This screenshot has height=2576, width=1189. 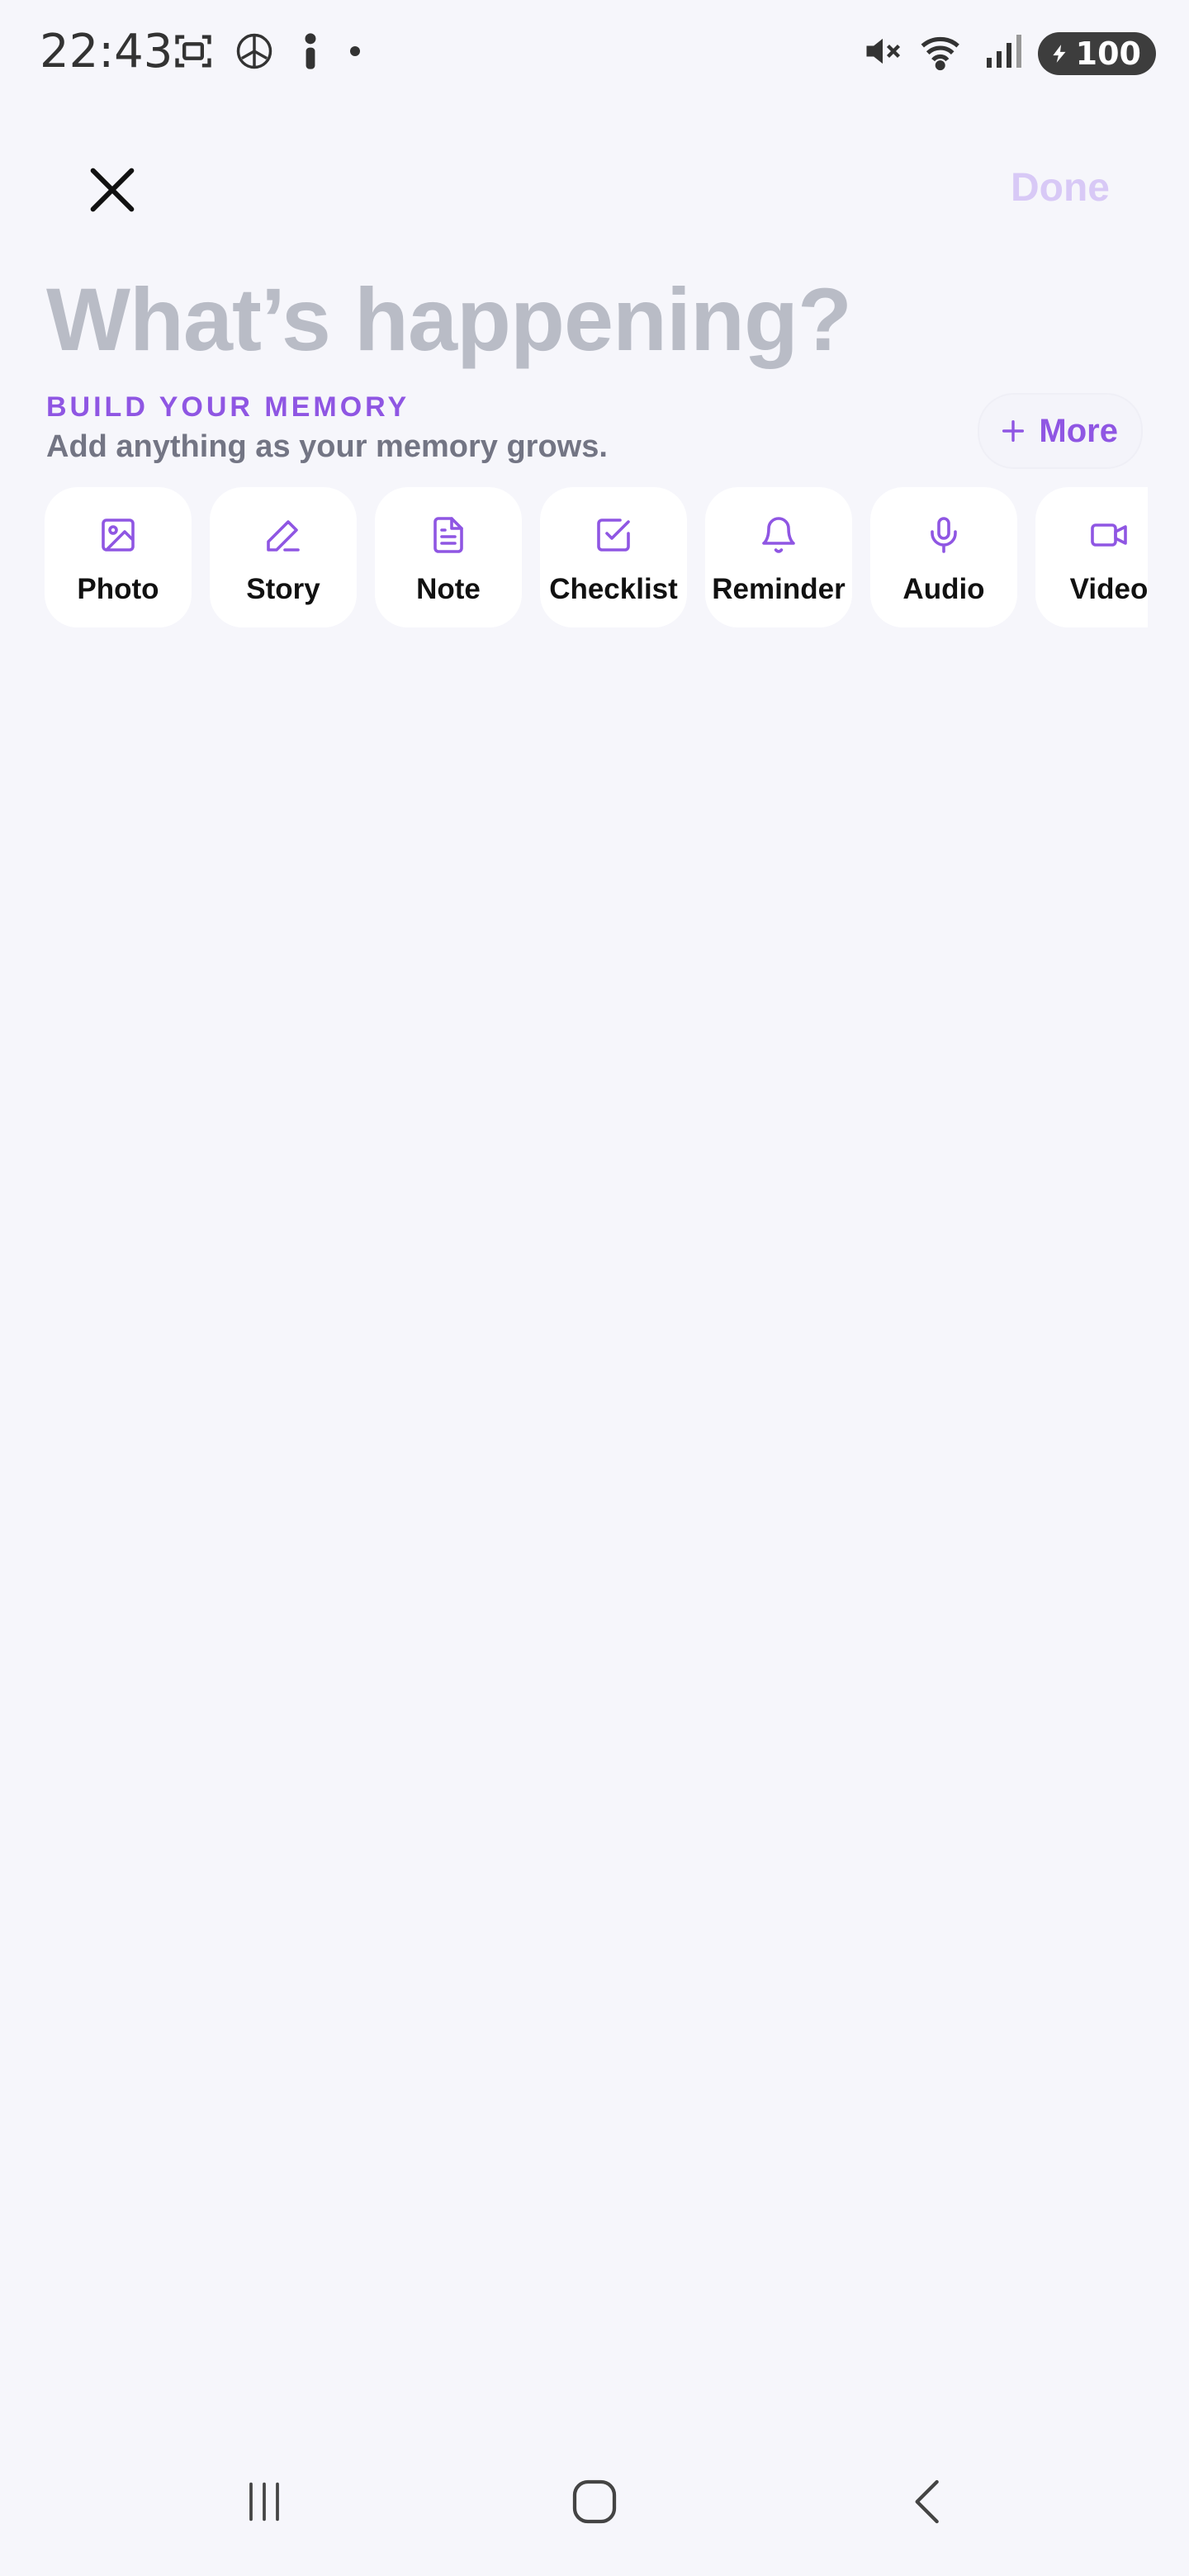 I want to click on plus-icon, so click(x=1013, y=431).